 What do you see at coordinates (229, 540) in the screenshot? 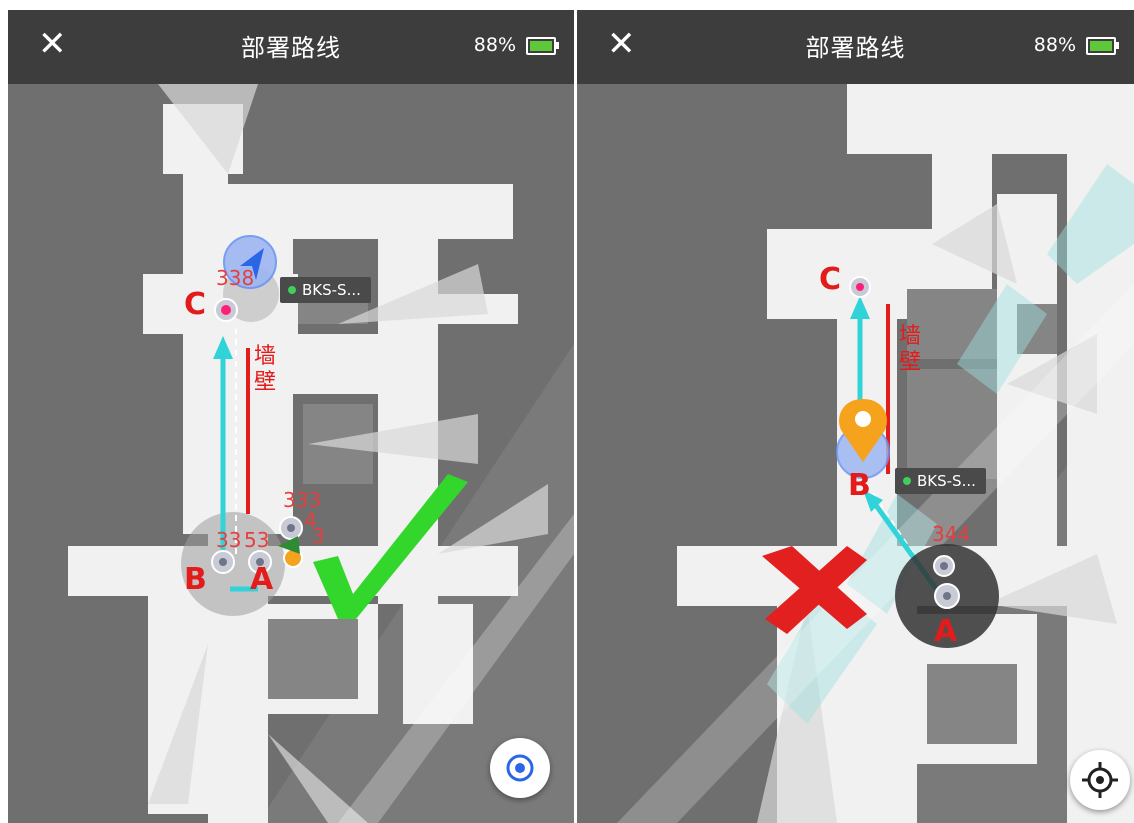
I see `map-number-label: 33` at bounding box center [229, 540].